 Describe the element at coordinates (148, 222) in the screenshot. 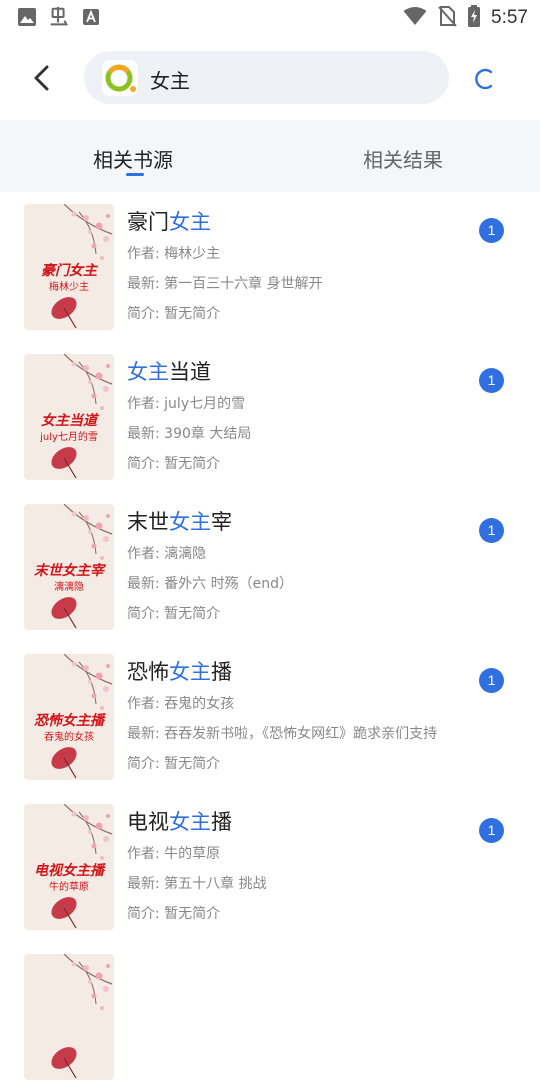

I see `title-prefix: 豪门` at that location.